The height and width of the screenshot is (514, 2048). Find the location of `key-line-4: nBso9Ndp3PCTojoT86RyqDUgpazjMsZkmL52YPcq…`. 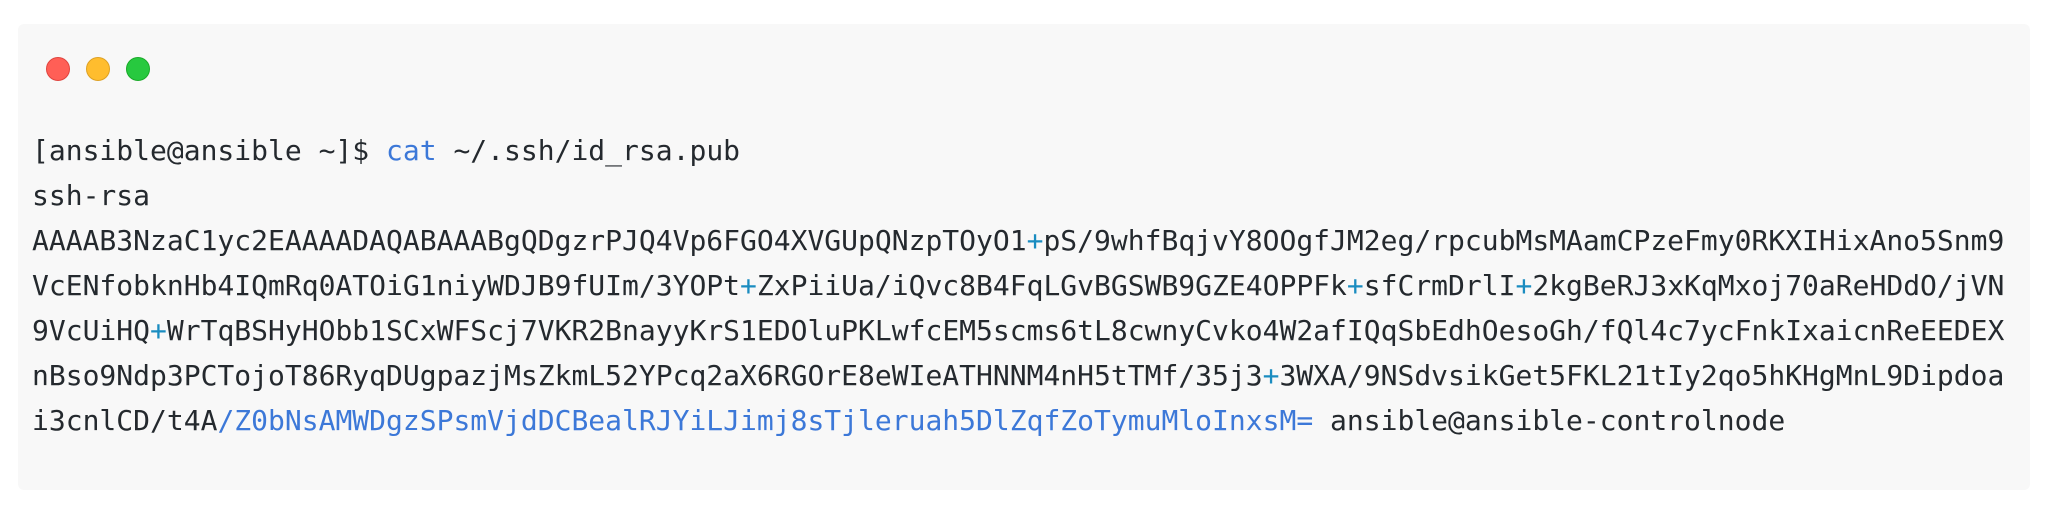

key-line-4: nBso9Ndp3PCTojoT86RyqDUgpazjMsZkmL52YPcq… is located at coordinates (1018, 375).